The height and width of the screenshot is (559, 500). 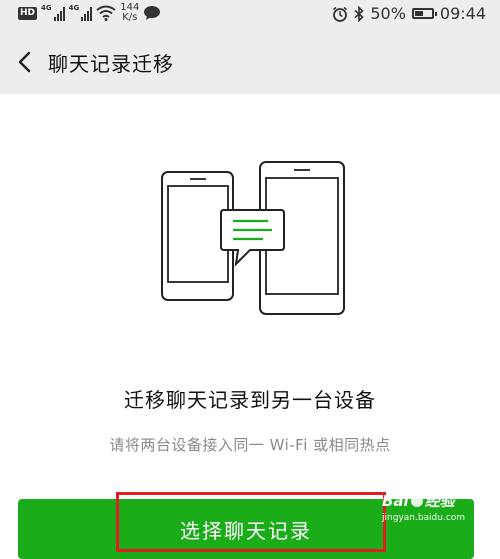 I want to click on battery-icon, so click(x=424, y=13).